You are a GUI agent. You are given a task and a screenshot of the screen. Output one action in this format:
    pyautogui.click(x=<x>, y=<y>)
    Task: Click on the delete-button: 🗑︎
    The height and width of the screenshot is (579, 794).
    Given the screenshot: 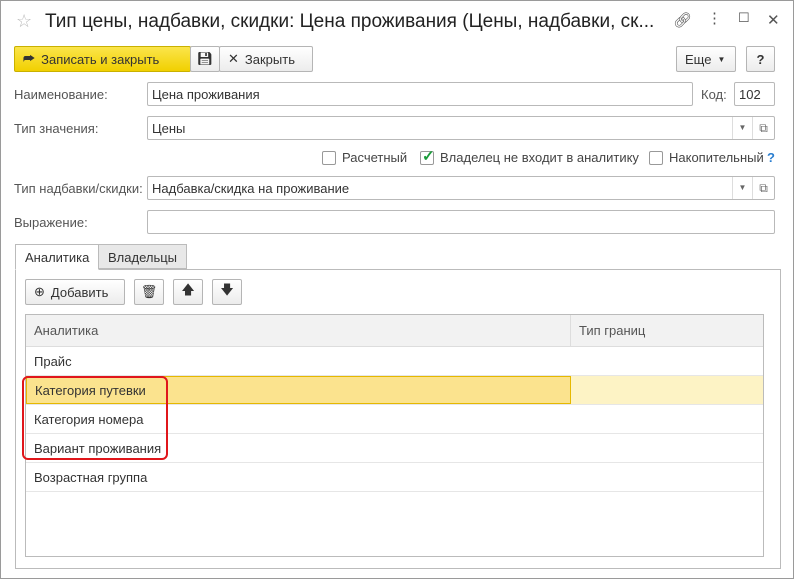 What is the action you would take?
    pyautogui.click(x=149, y=292)
    